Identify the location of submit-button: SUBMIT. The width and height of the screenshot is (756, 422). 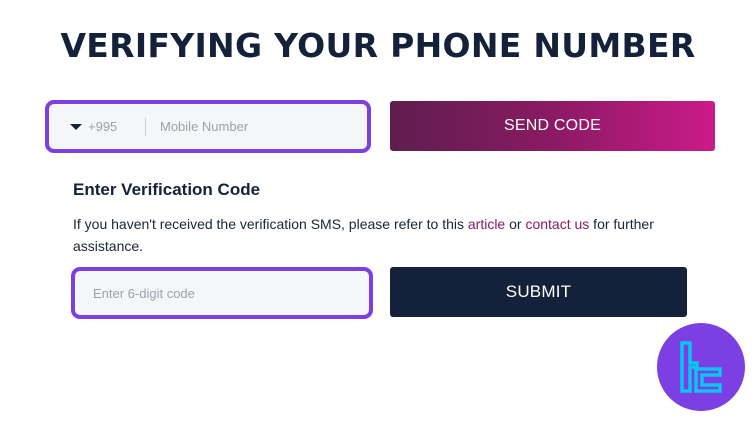
(538, 292).